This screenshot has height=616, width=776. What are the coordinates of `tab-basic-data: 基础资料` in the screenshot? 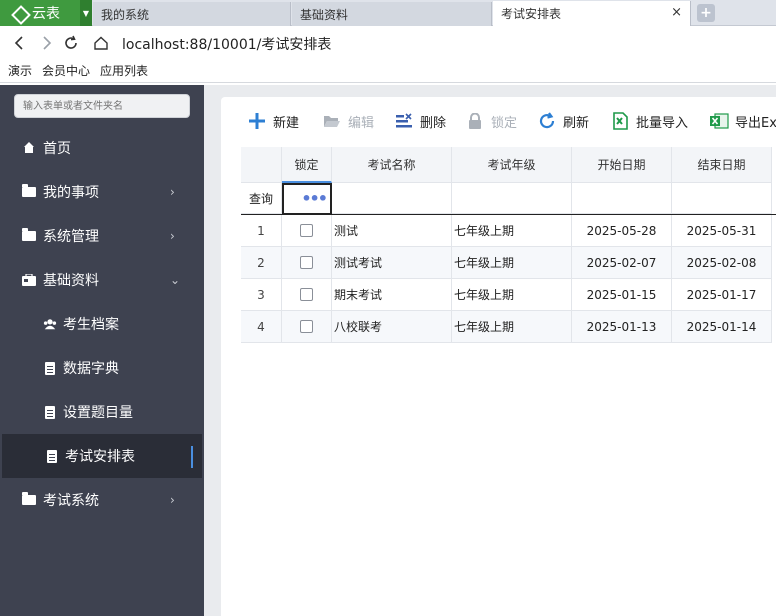 It's located at (392, 14).